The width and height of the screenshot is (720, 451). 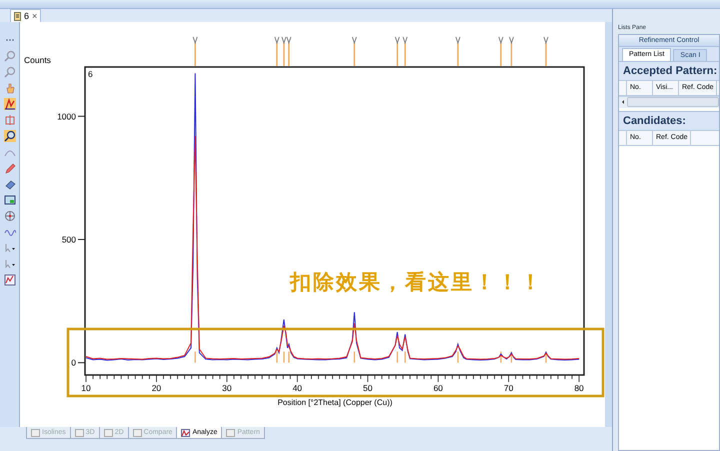 I want to click on zoom-in-icon, so click(x=10, y=56).